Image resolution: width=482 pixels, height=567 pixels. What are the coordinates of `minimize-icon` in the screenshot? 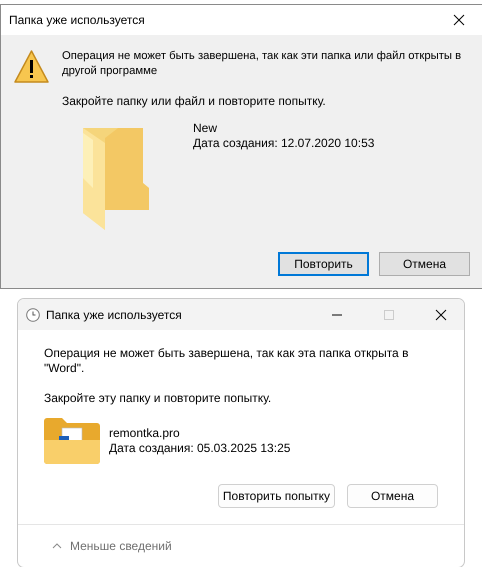 It's located at (337, 315).